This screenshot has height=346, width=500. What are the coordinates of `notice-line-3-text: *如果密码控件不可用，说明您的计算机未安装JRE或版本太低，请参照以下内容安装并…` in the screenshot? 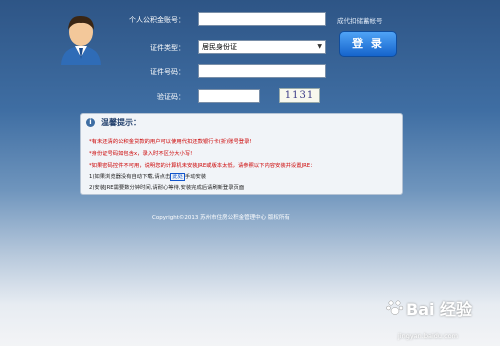 It's located at (202, 166).